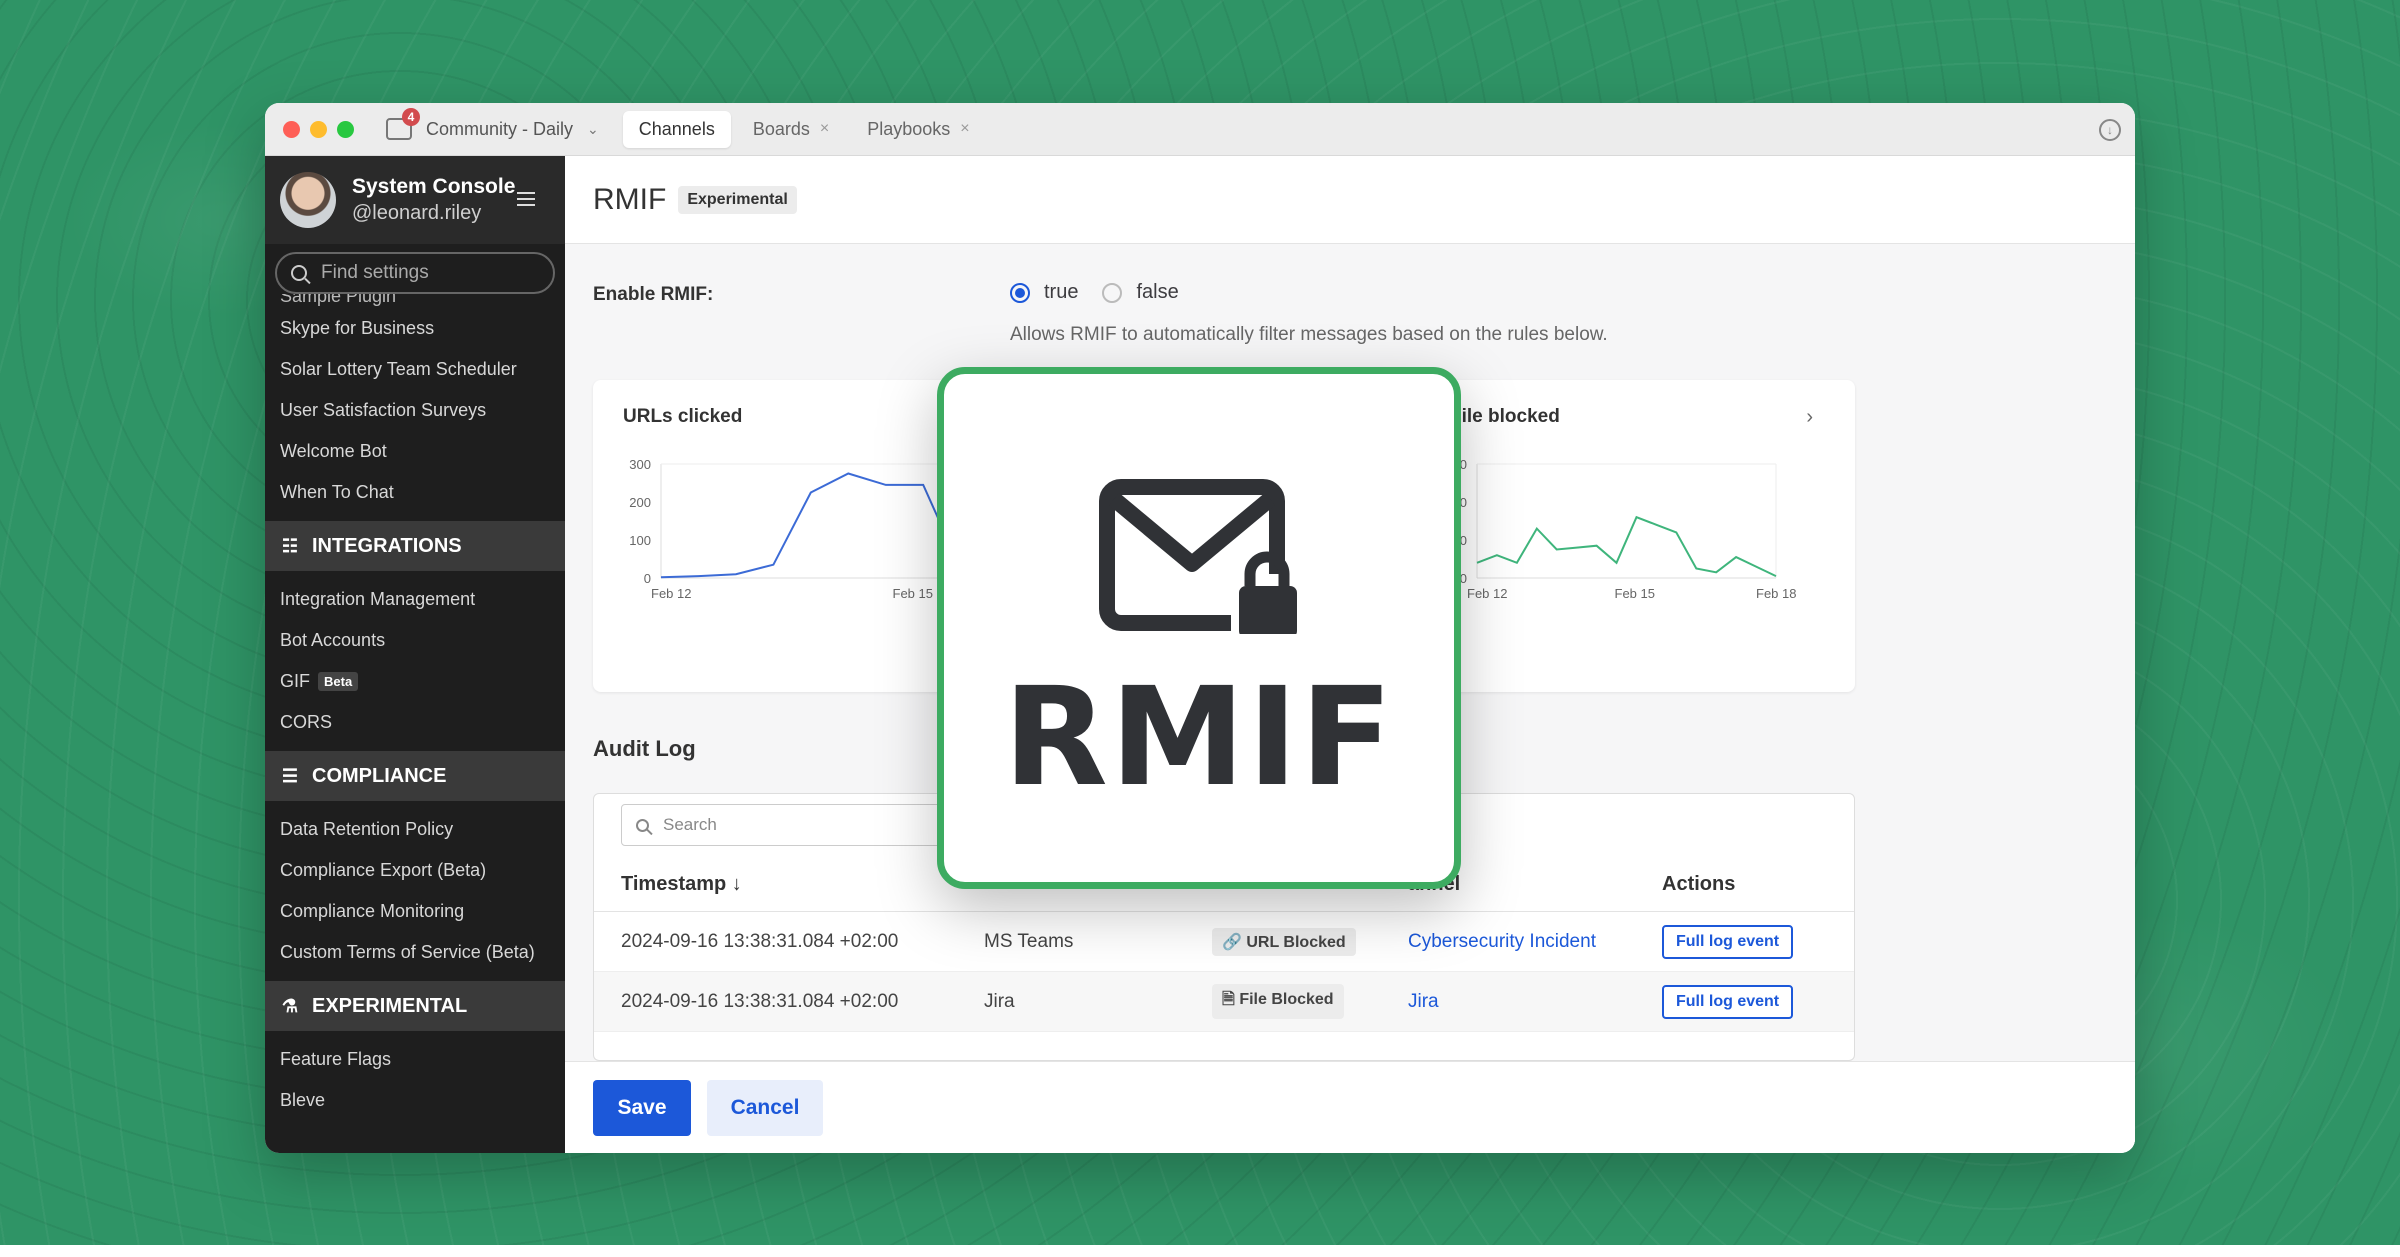  What do you see at coordinates (1228, 999) in the screenshot?
I see `file-icon: 🗎` at bounding box center [1228, 999].